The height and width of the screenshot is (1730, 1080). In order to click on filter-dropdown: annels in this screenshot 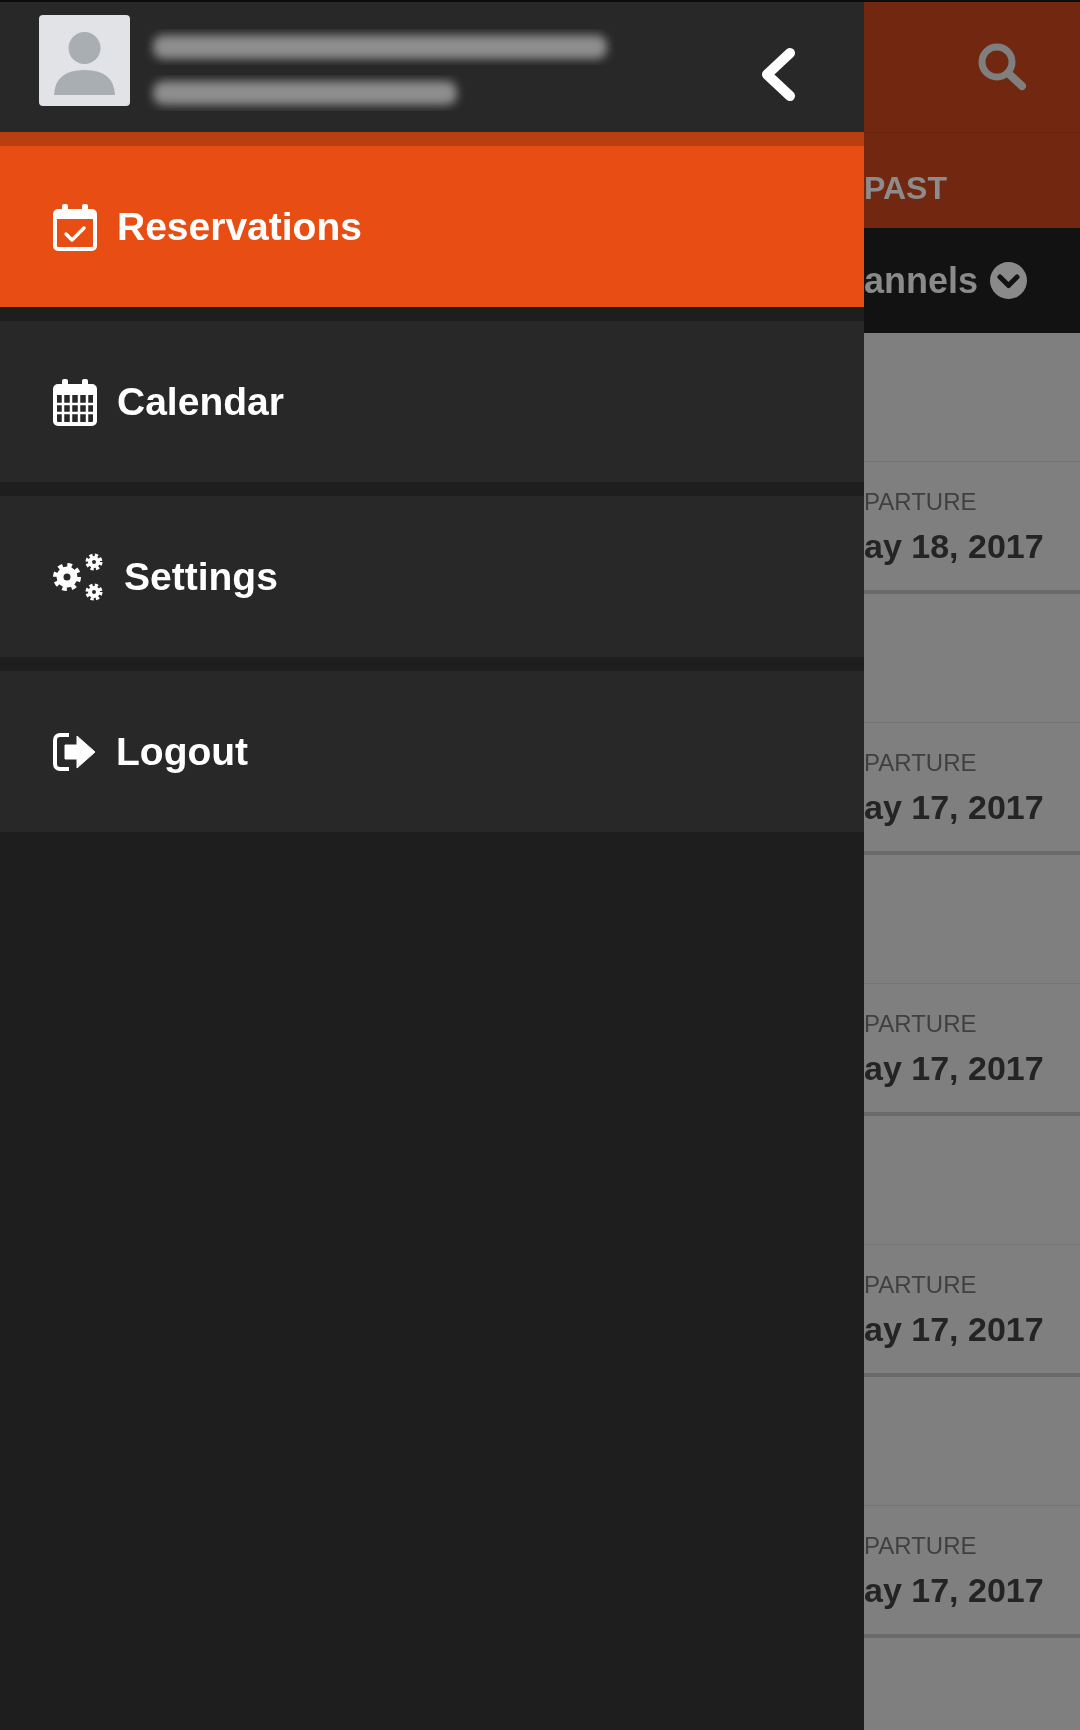, I will do `click(946, 280)`.